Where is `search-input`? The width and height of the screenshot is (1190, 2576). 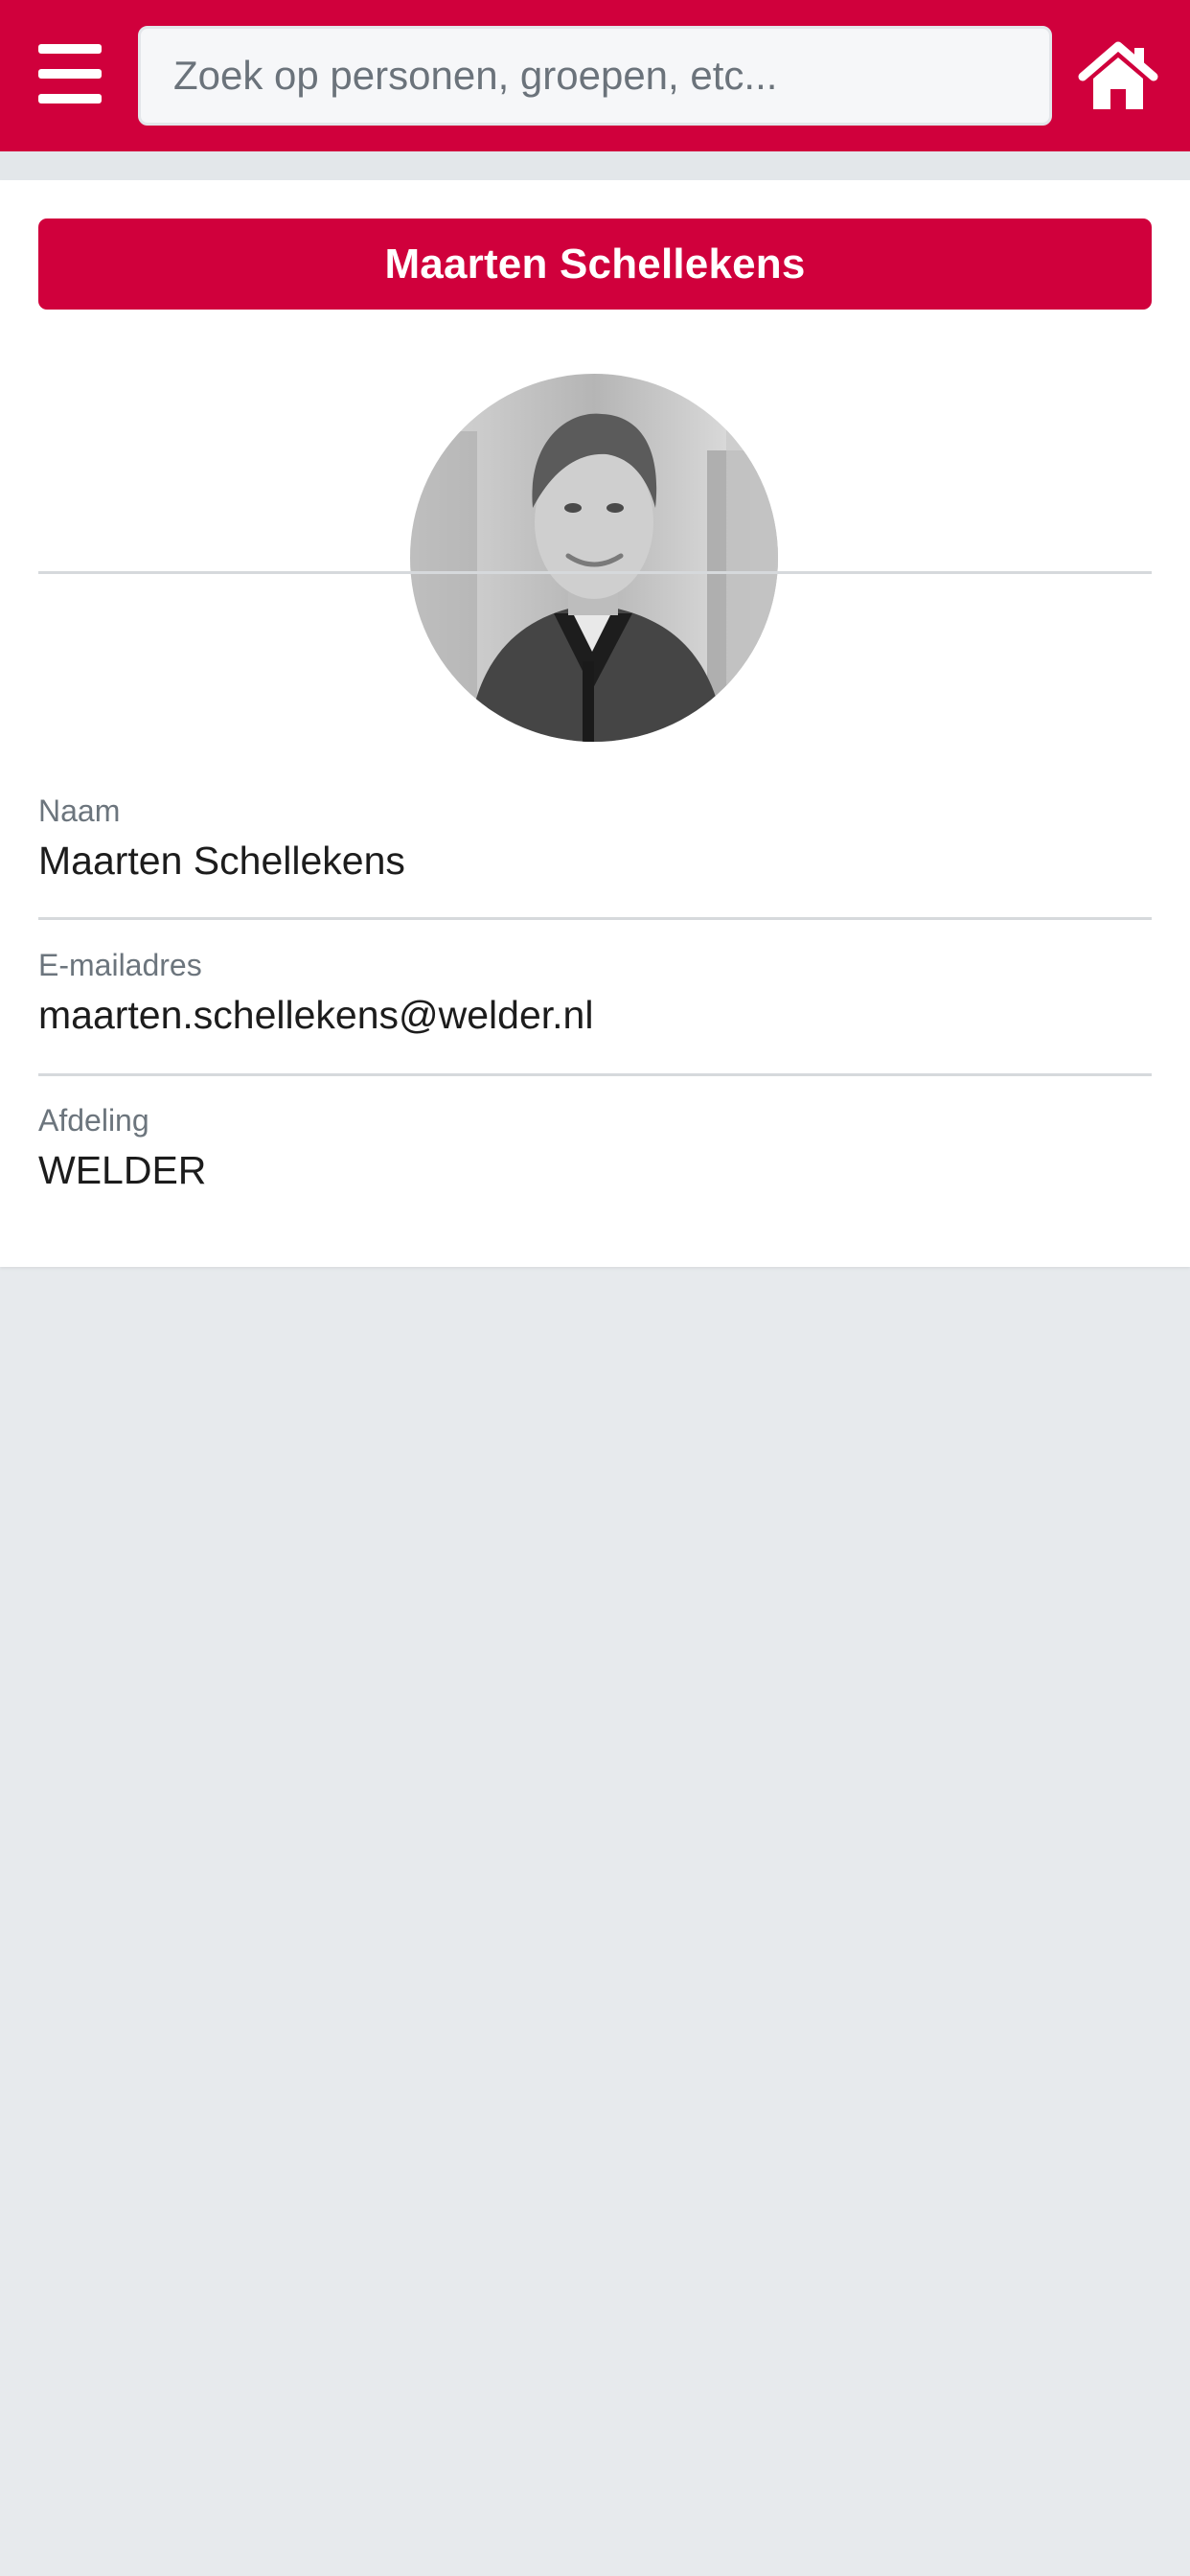
search-input is located at coordinates (595, 76).